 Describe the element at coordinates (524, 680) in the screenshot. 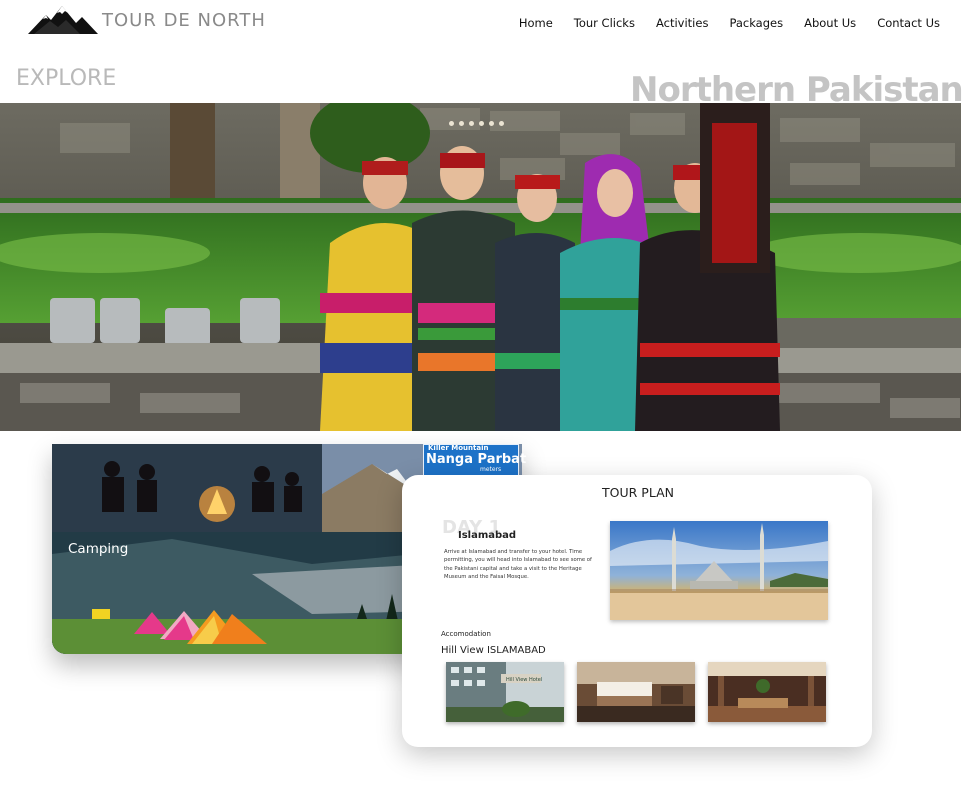

I see `hotel-sign-text: Hill View Hotel` at that location.